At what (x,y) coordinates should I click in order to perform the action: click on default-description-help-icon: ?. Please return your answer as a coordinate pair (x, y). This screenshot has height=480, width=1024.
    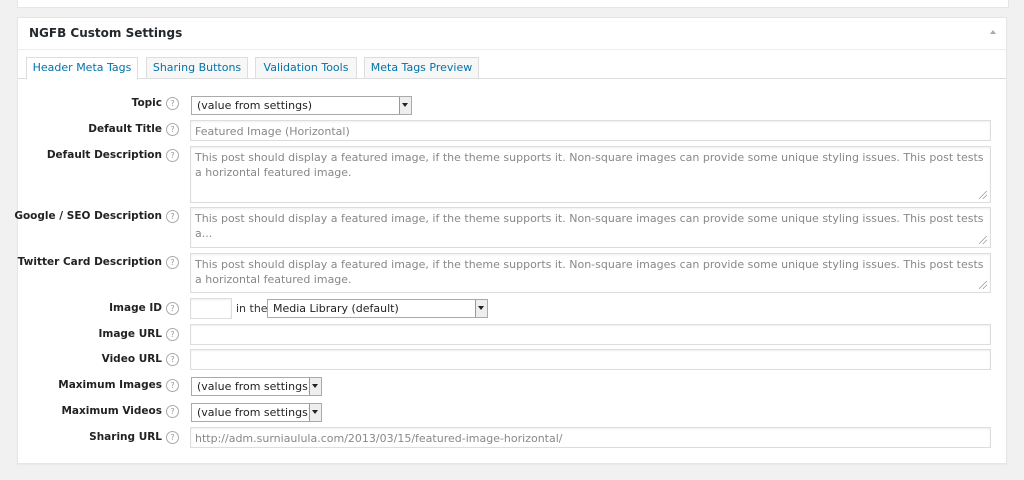
    Looking at the image, I should click on (172, 155).